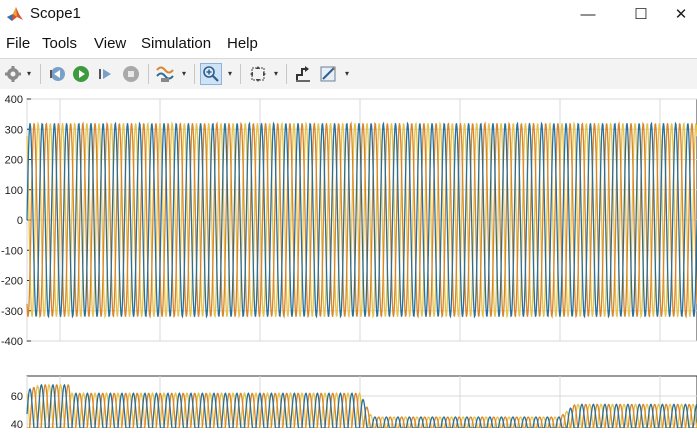 The width and height of the screenshot is (697, 433). I want to click on menu-bar: File Tools View Simulation Help, so click(348, 43).